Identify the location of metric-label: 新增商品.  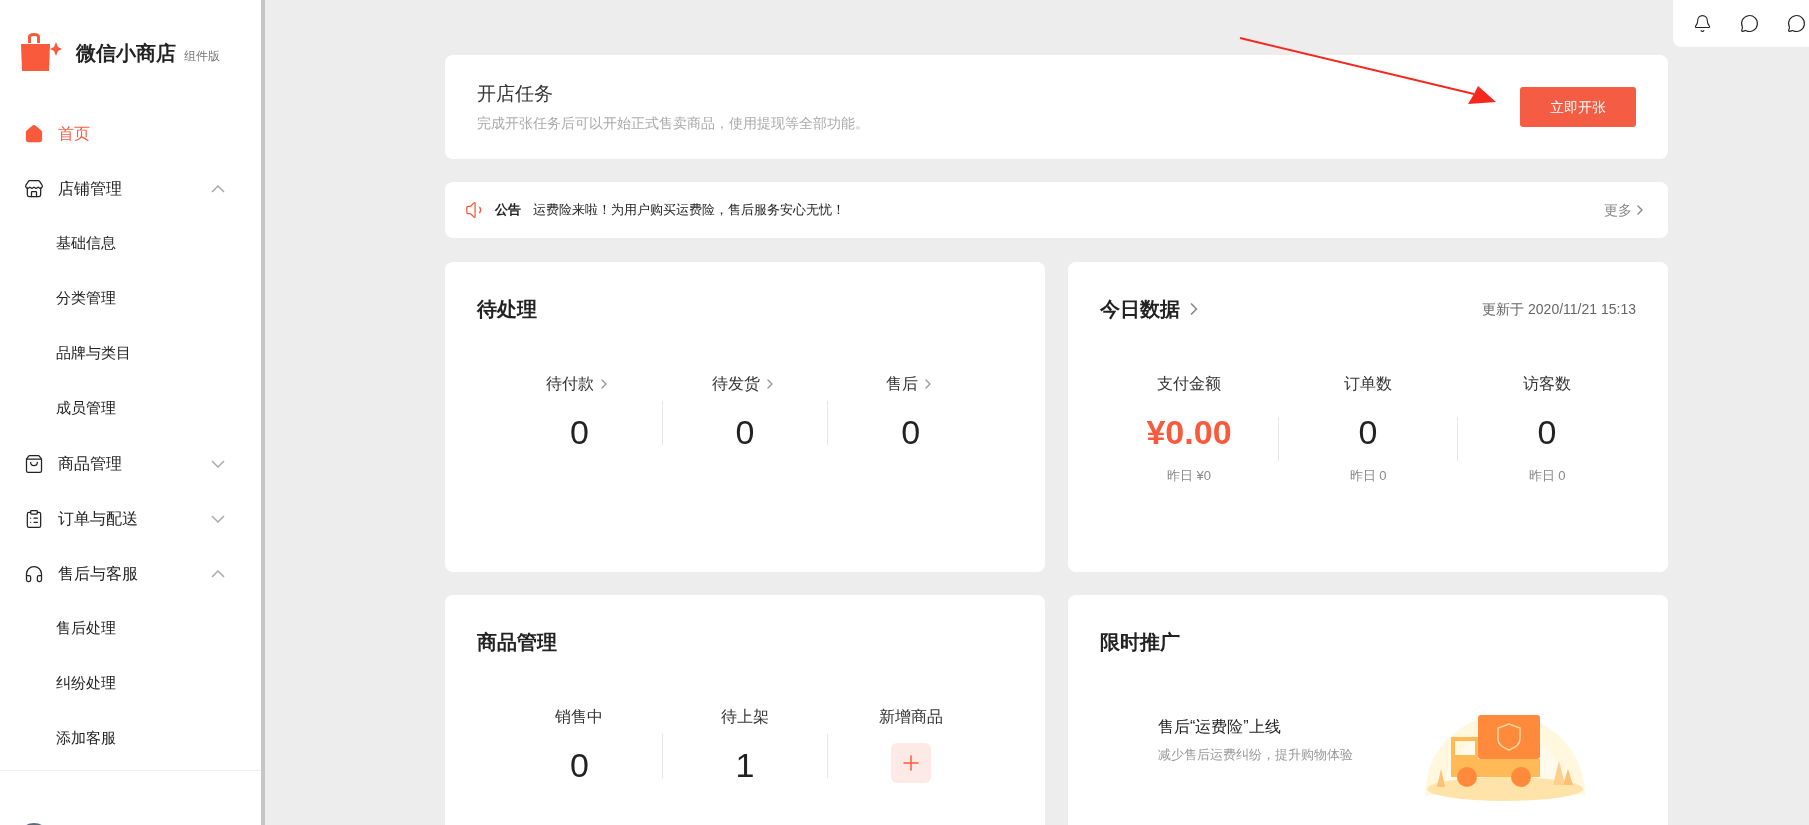
(910, 717).